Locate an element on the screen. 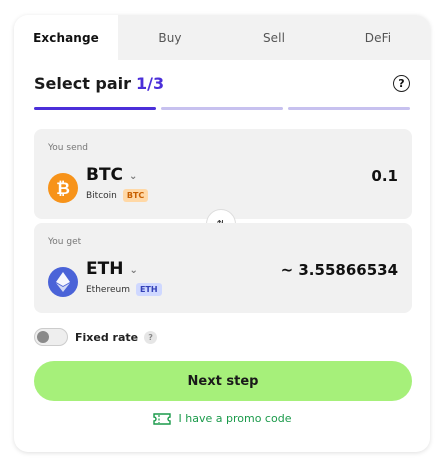  promo-code-link: I have a promo code is located at coordinates (222, 418).